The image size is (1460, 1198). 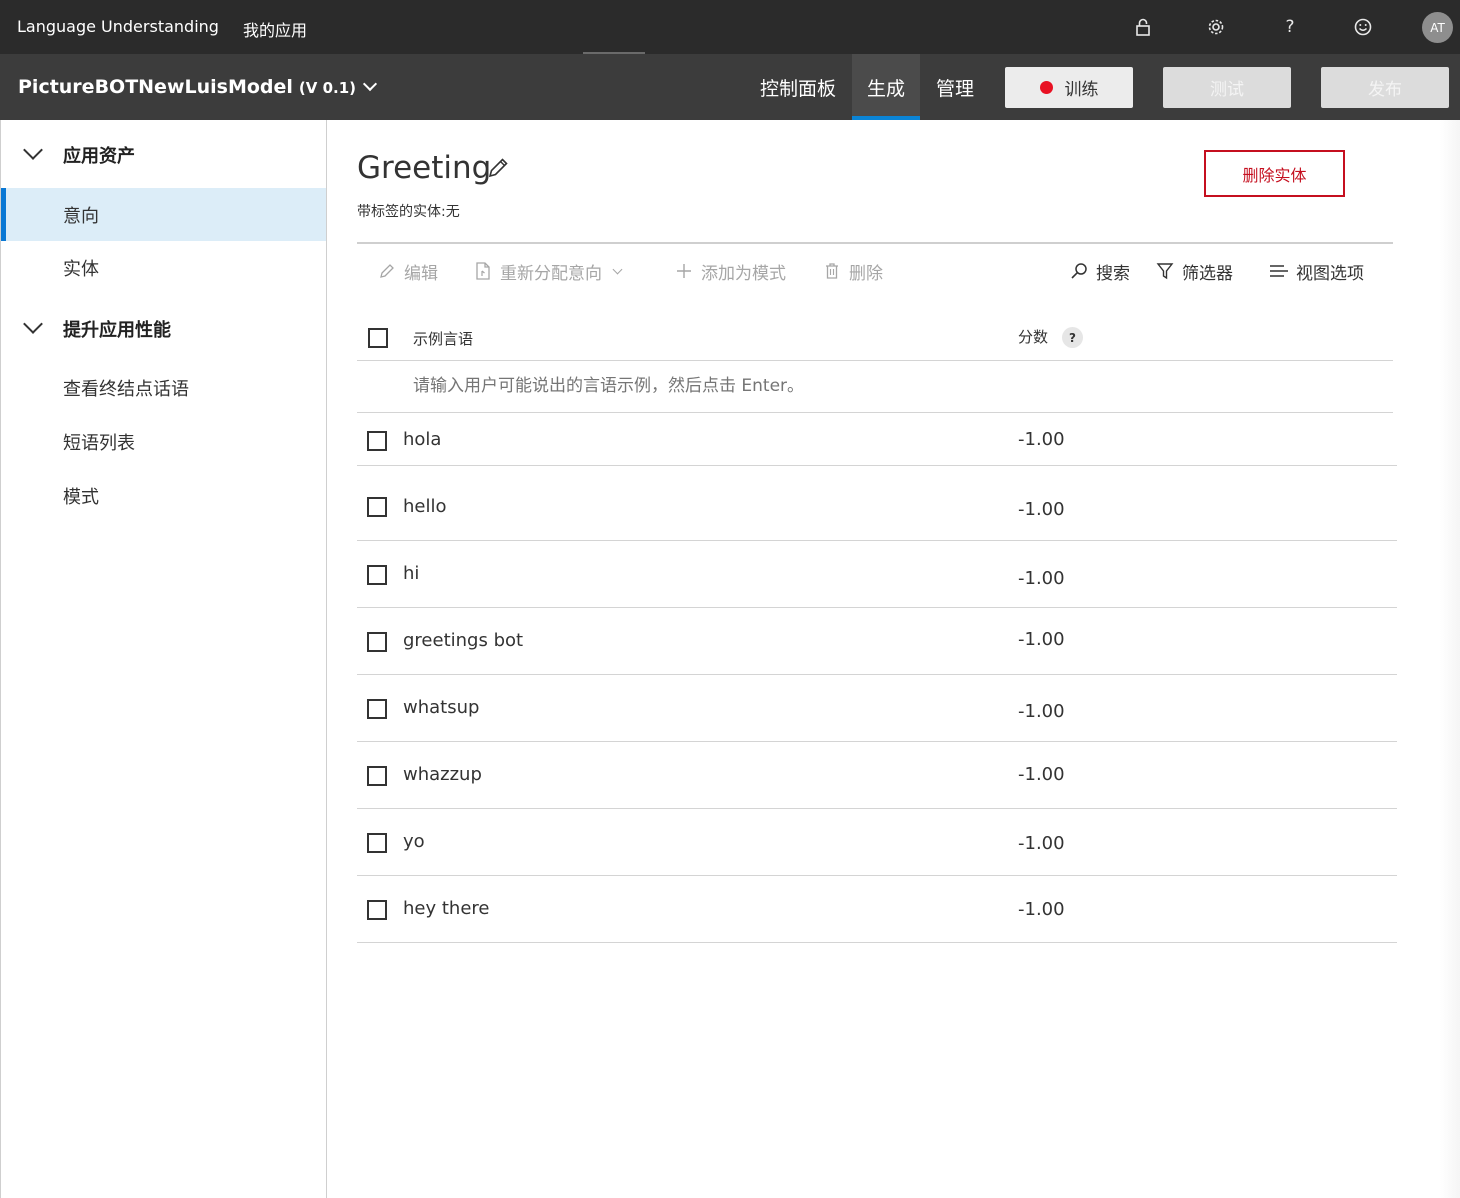 I want to click on tab-manage: 管理, so click(x=955, y=87).